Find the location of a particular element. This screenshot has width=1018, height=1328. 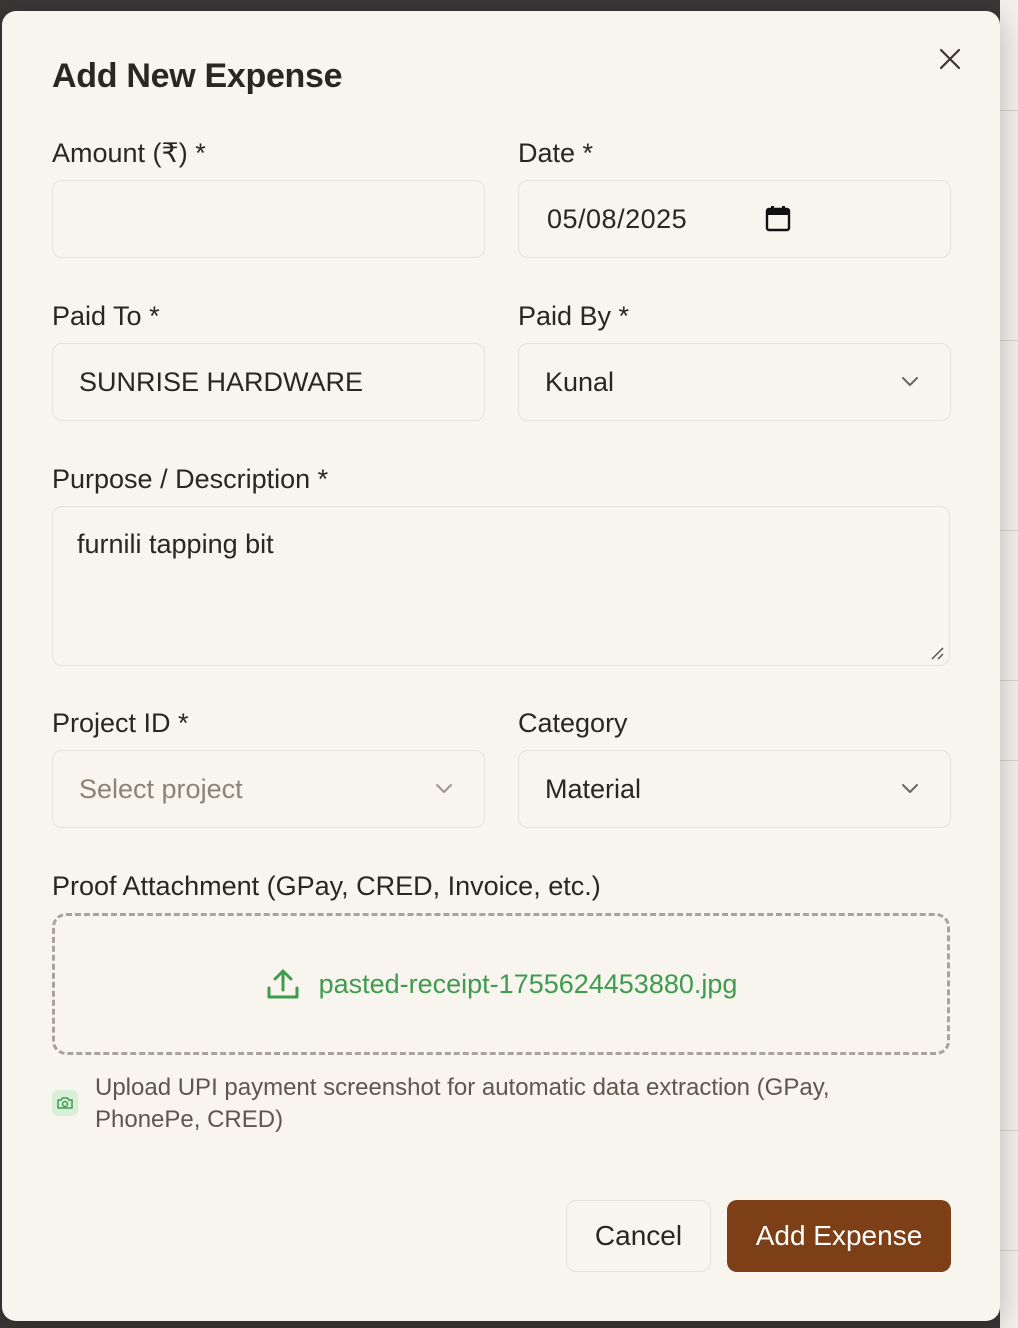

paid-by-value: Kunal is located at coordinates (580, 381).